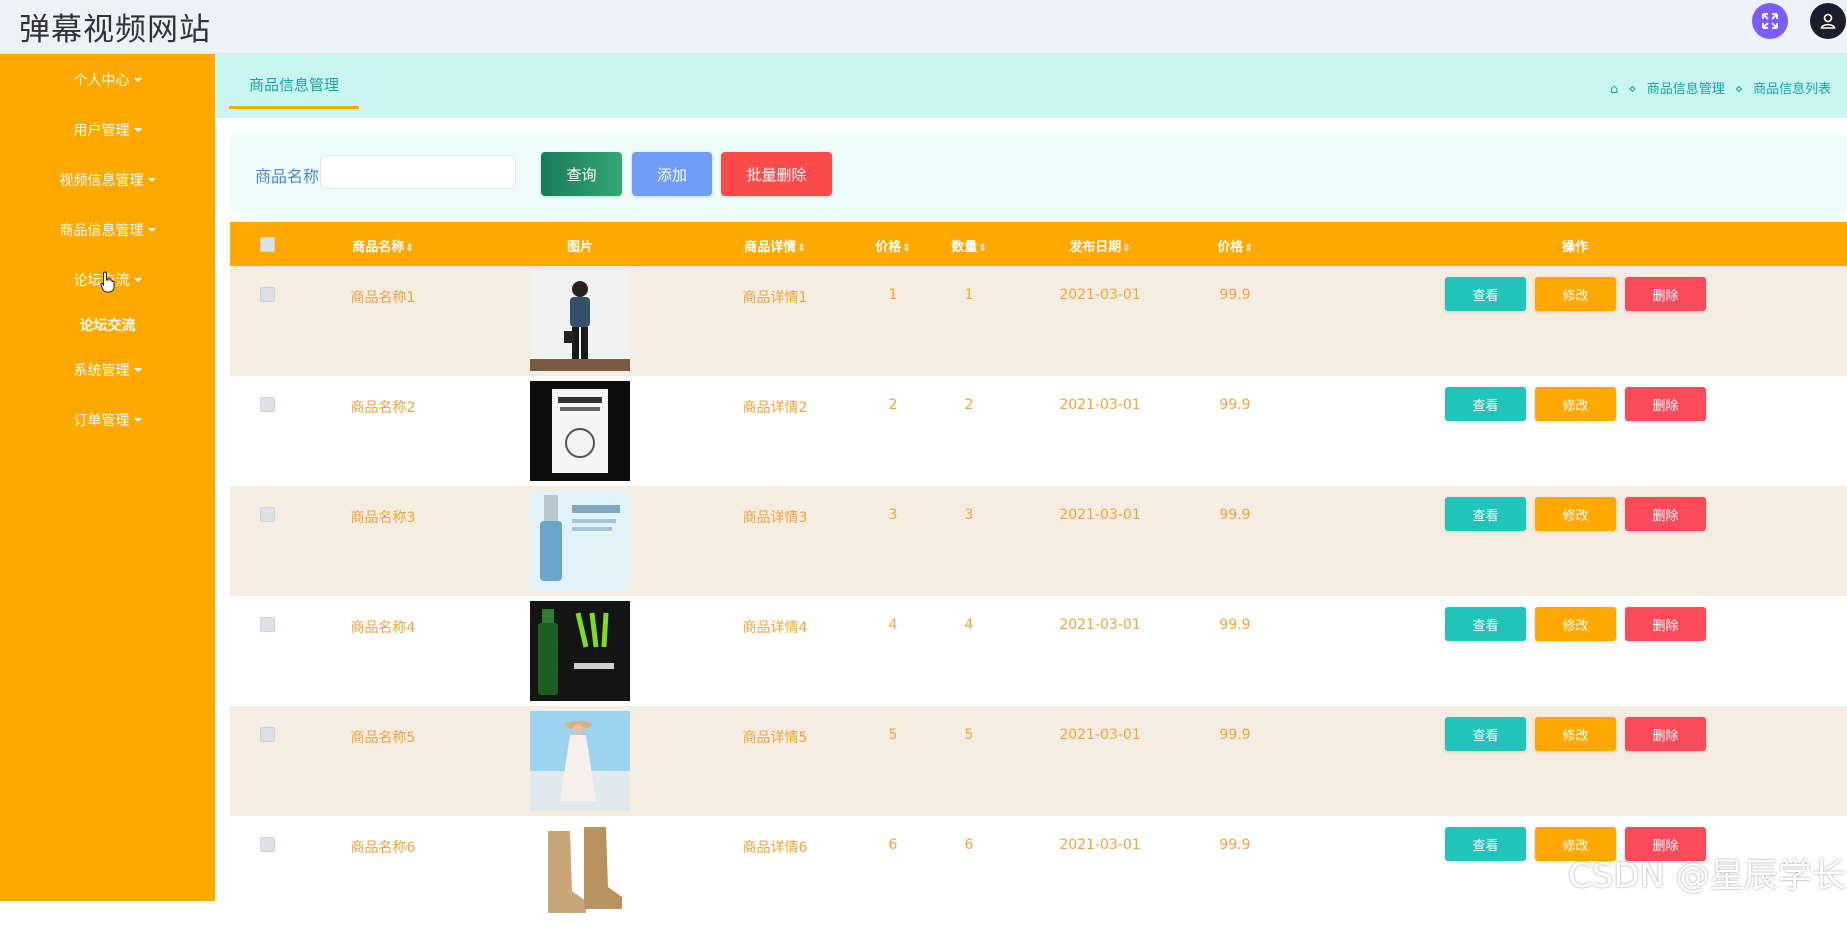 The width and height of the screenshot is (1847, 926). I want to click on fullscreen-button, so click(1770, 21).